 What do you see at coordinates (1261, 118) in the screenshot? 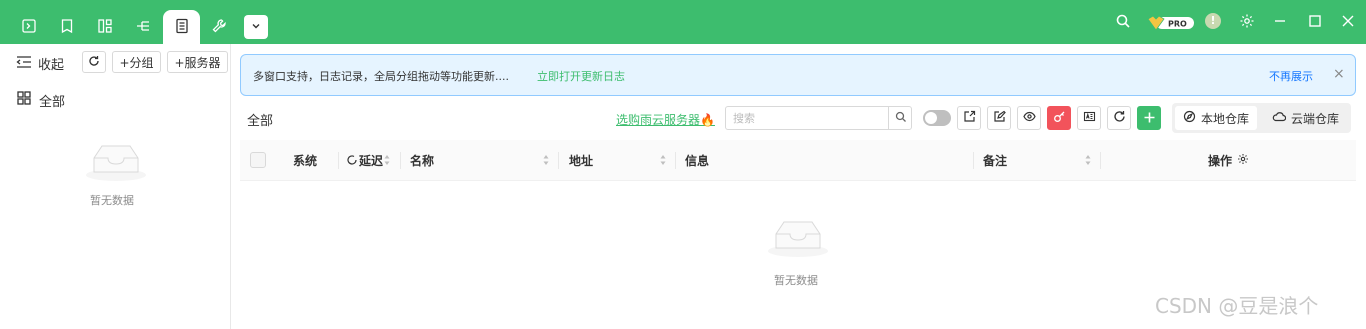
I see `repository-switch: 本地仓库 云端仓库` at bounding box center [1261, 118].